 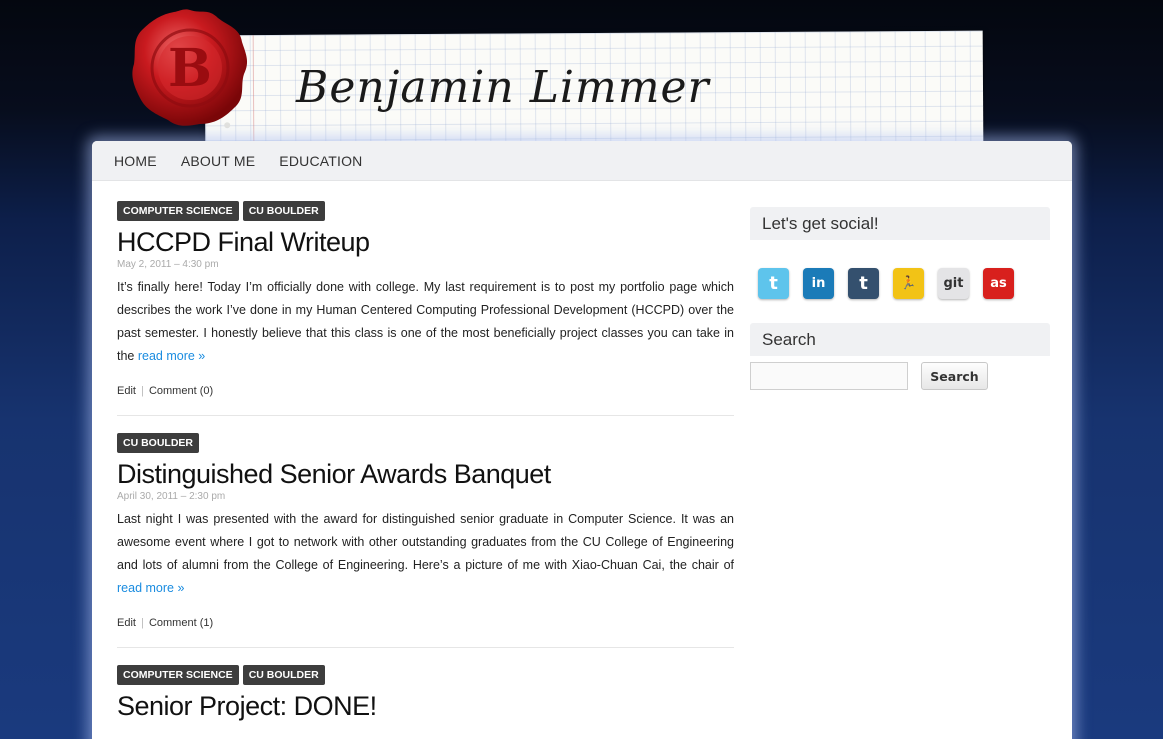 I want to click on svg-text: B, so click(x=190, y=68).